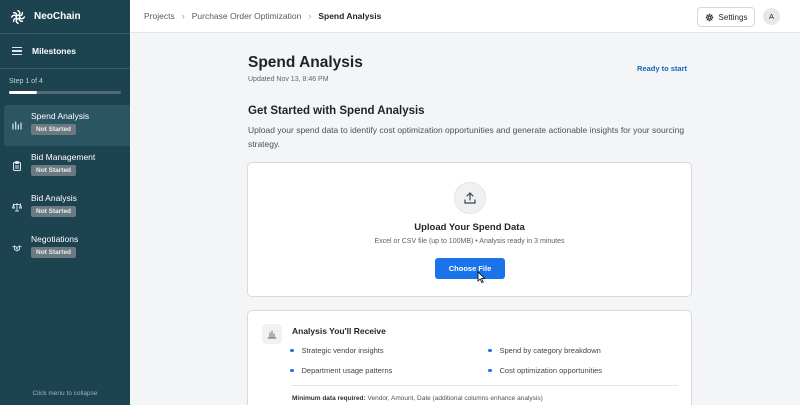 The height and width of the screenshot is (405, 800). Describe the element at coordinates (65, 393) in the screenshot. I see `sidebar-footer-hint: Click menu to collapse` at that location.